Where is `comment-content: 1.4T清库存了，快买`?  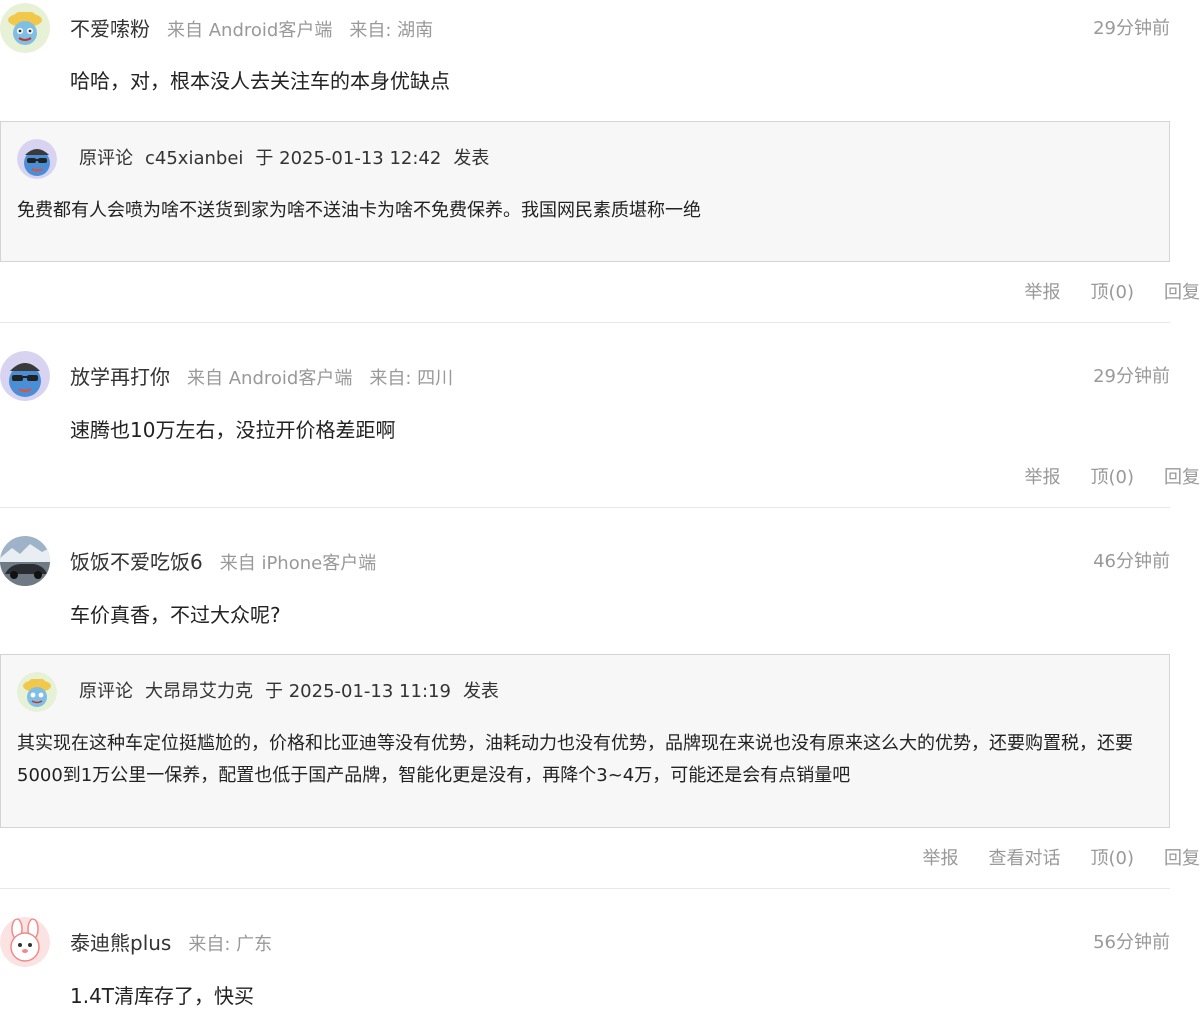
comment-content: 1.4T清库存了，快买 is located at coordinates (162, 996).